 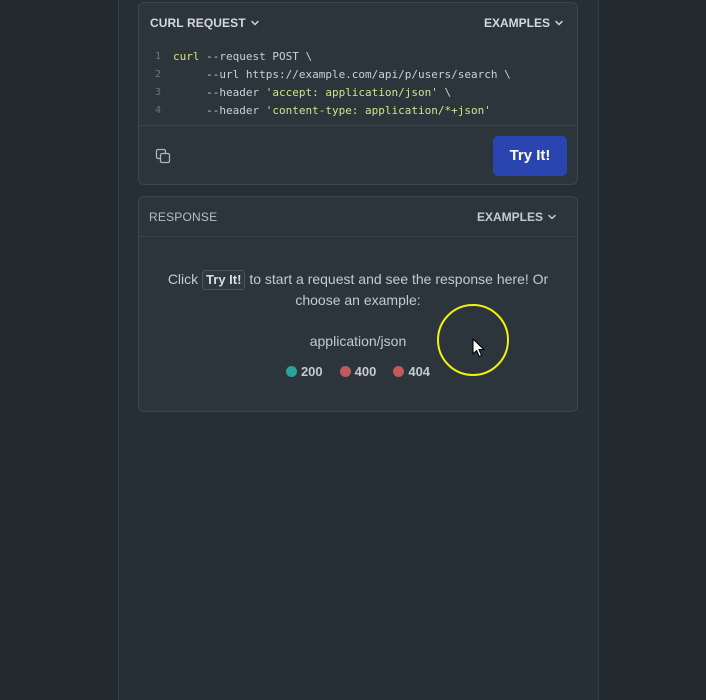 I want to click on response-mime-type: application/json, so click(x=358, y=341).